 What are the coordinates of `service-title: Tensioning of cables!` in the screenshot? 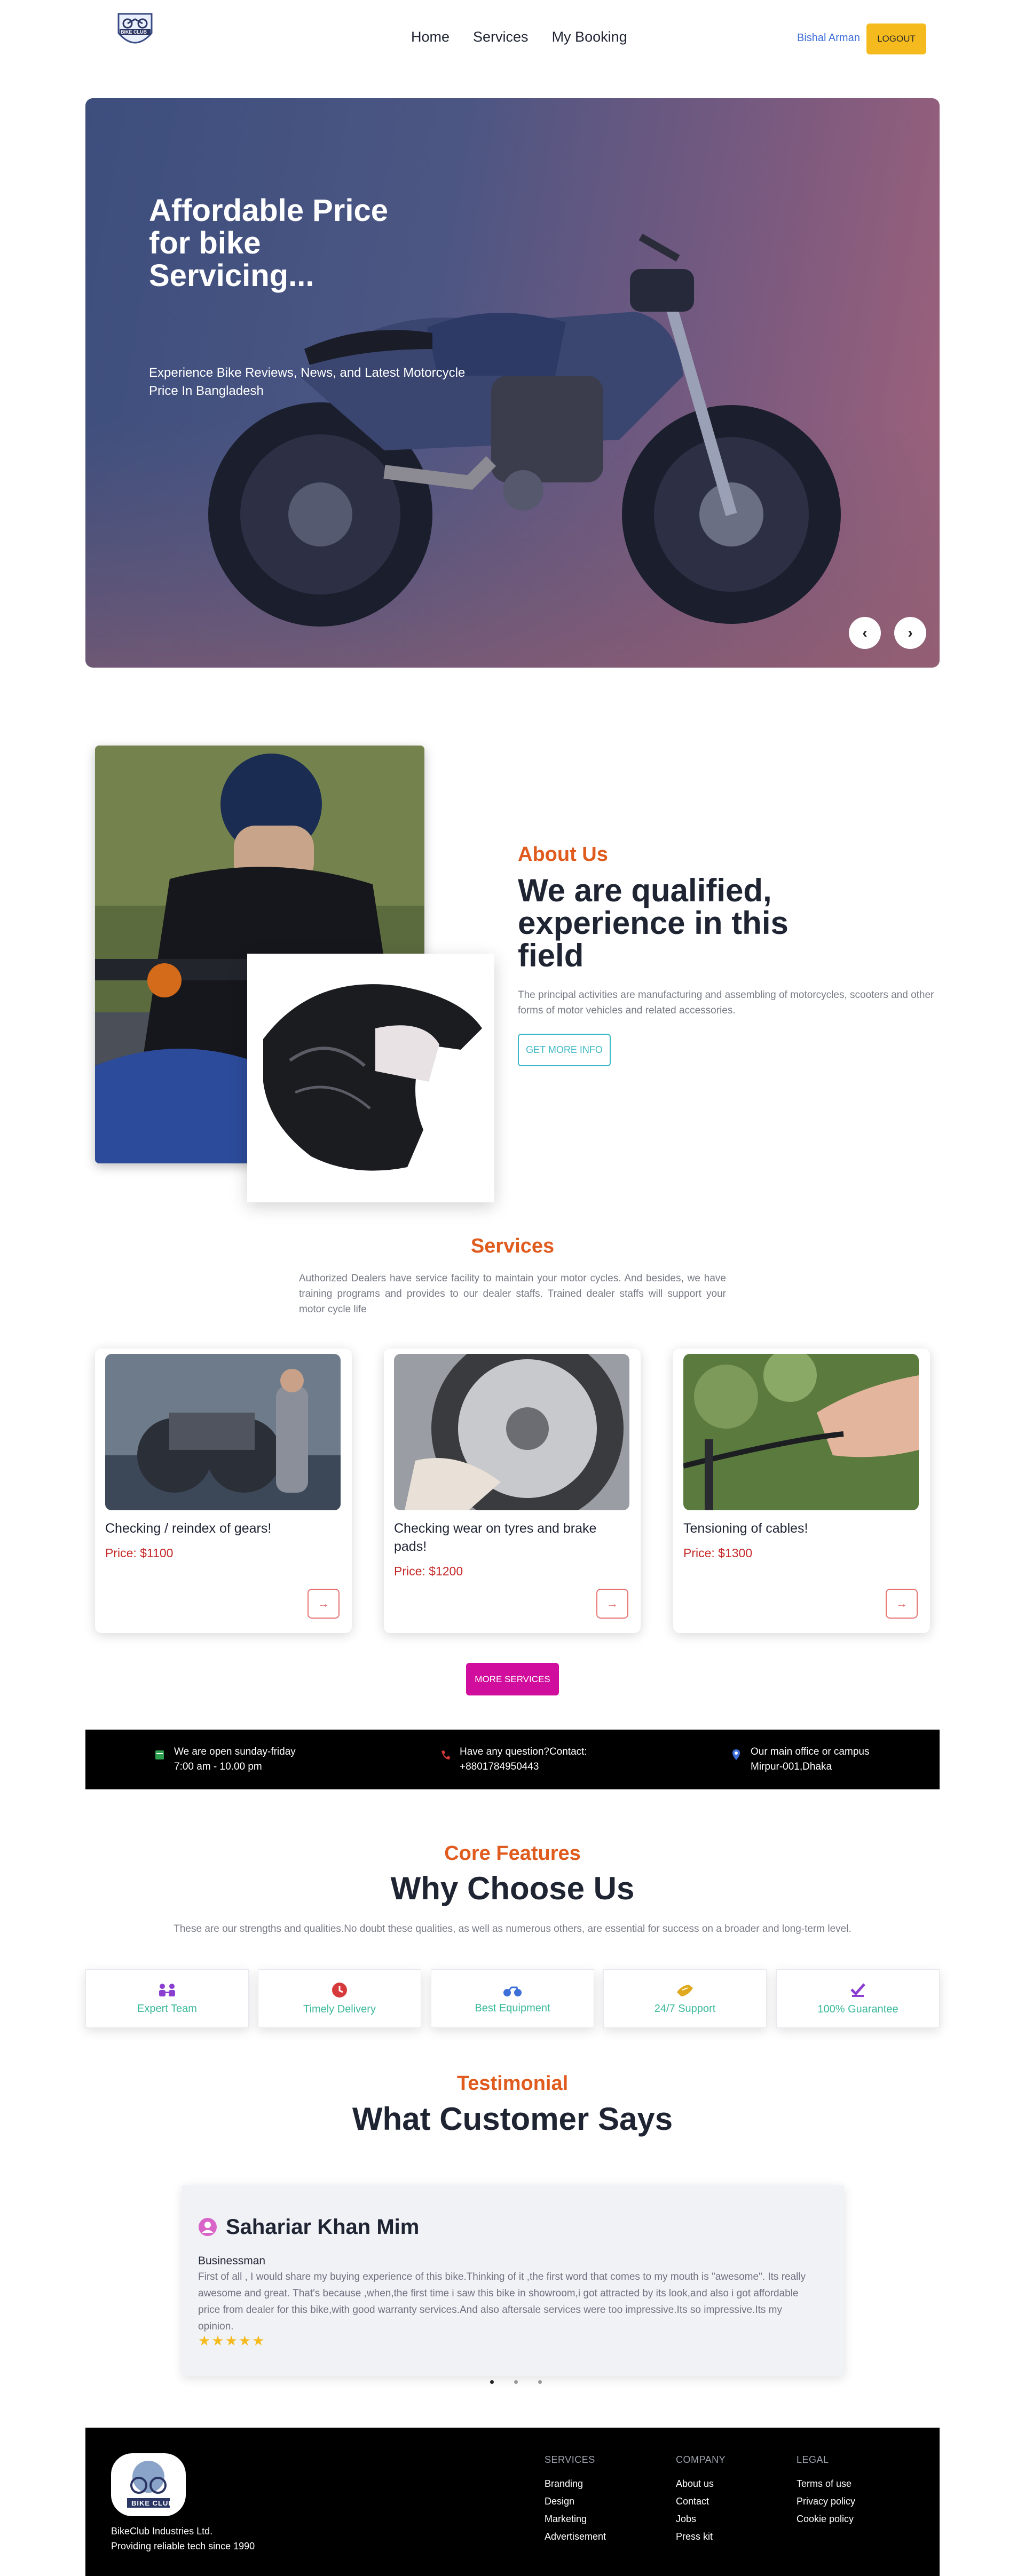 It's located at (745, 1528).